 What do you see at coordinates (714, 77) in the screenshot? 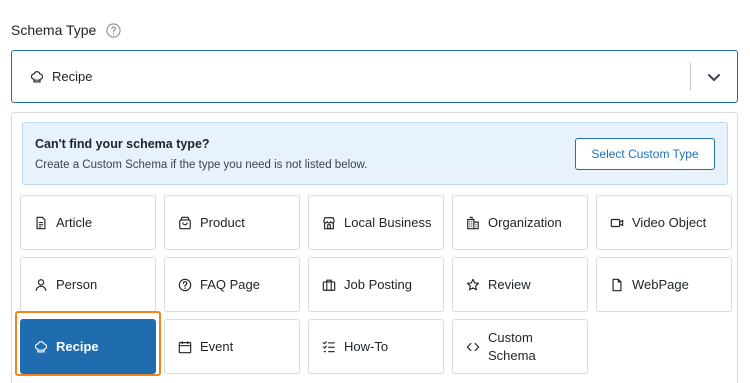
I see `chevron-down-icon` at bounding box center [714, 77].